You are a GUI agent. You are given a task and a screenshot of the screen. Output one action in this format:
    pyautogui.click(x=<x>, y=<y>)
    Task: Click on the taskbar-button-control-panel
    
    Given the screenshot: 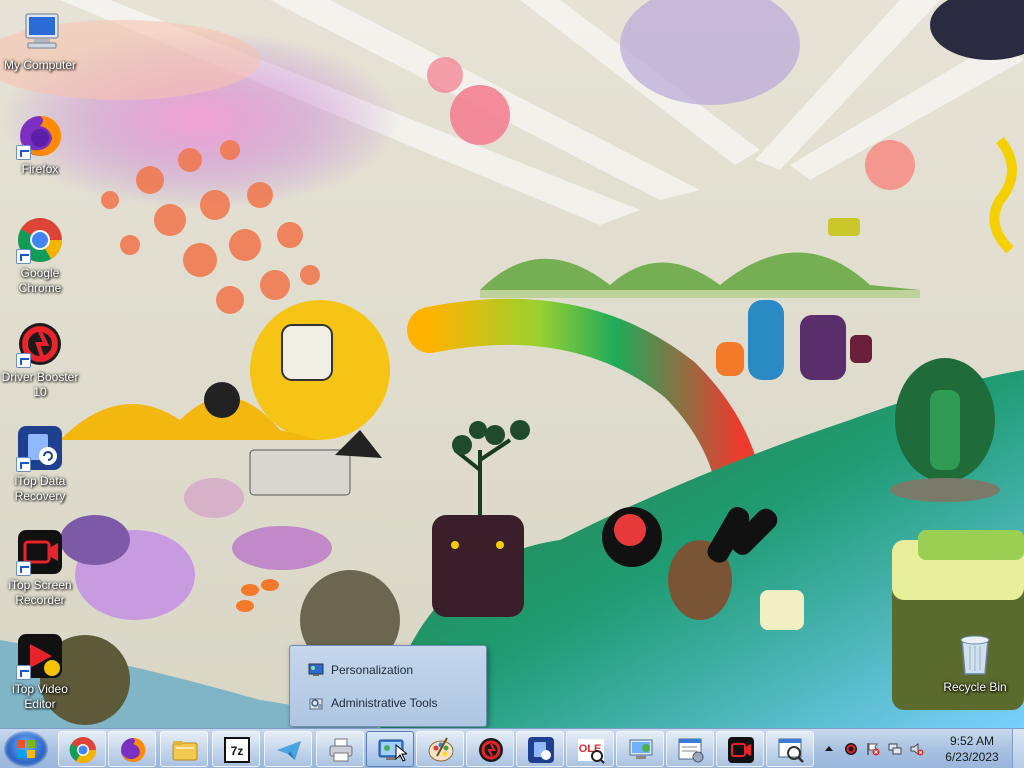 What is the action you would take?
    pyautogui.click(x=390, y=749)
    